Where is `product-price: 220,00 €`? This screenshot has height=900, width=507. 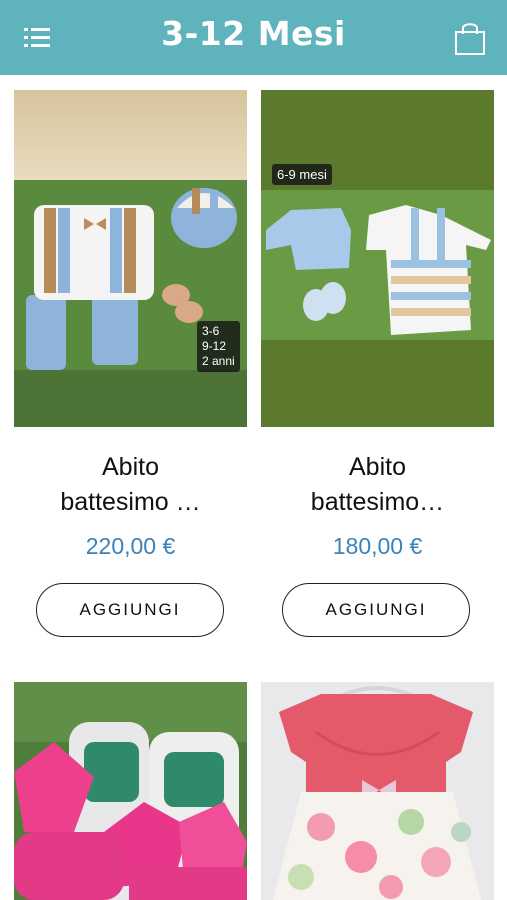
product-price: 220,00 € is located at coordinates (130, 546).